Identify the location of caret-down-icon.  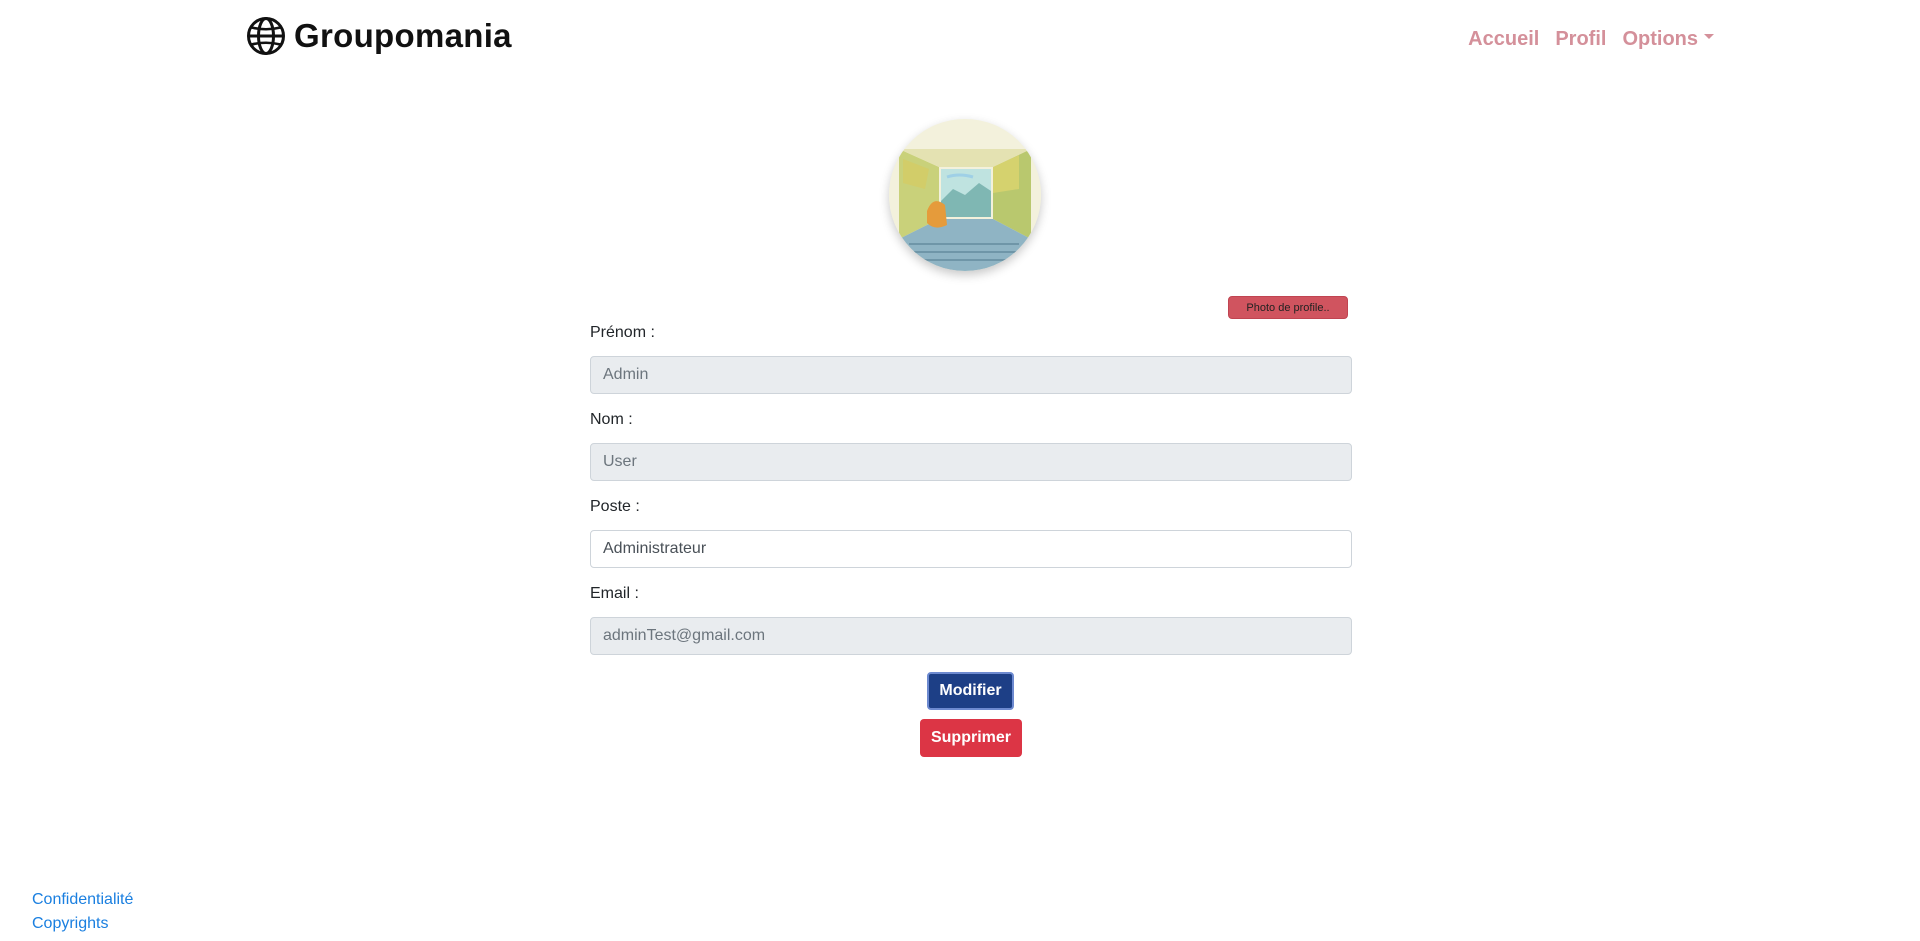
(1709, 36).